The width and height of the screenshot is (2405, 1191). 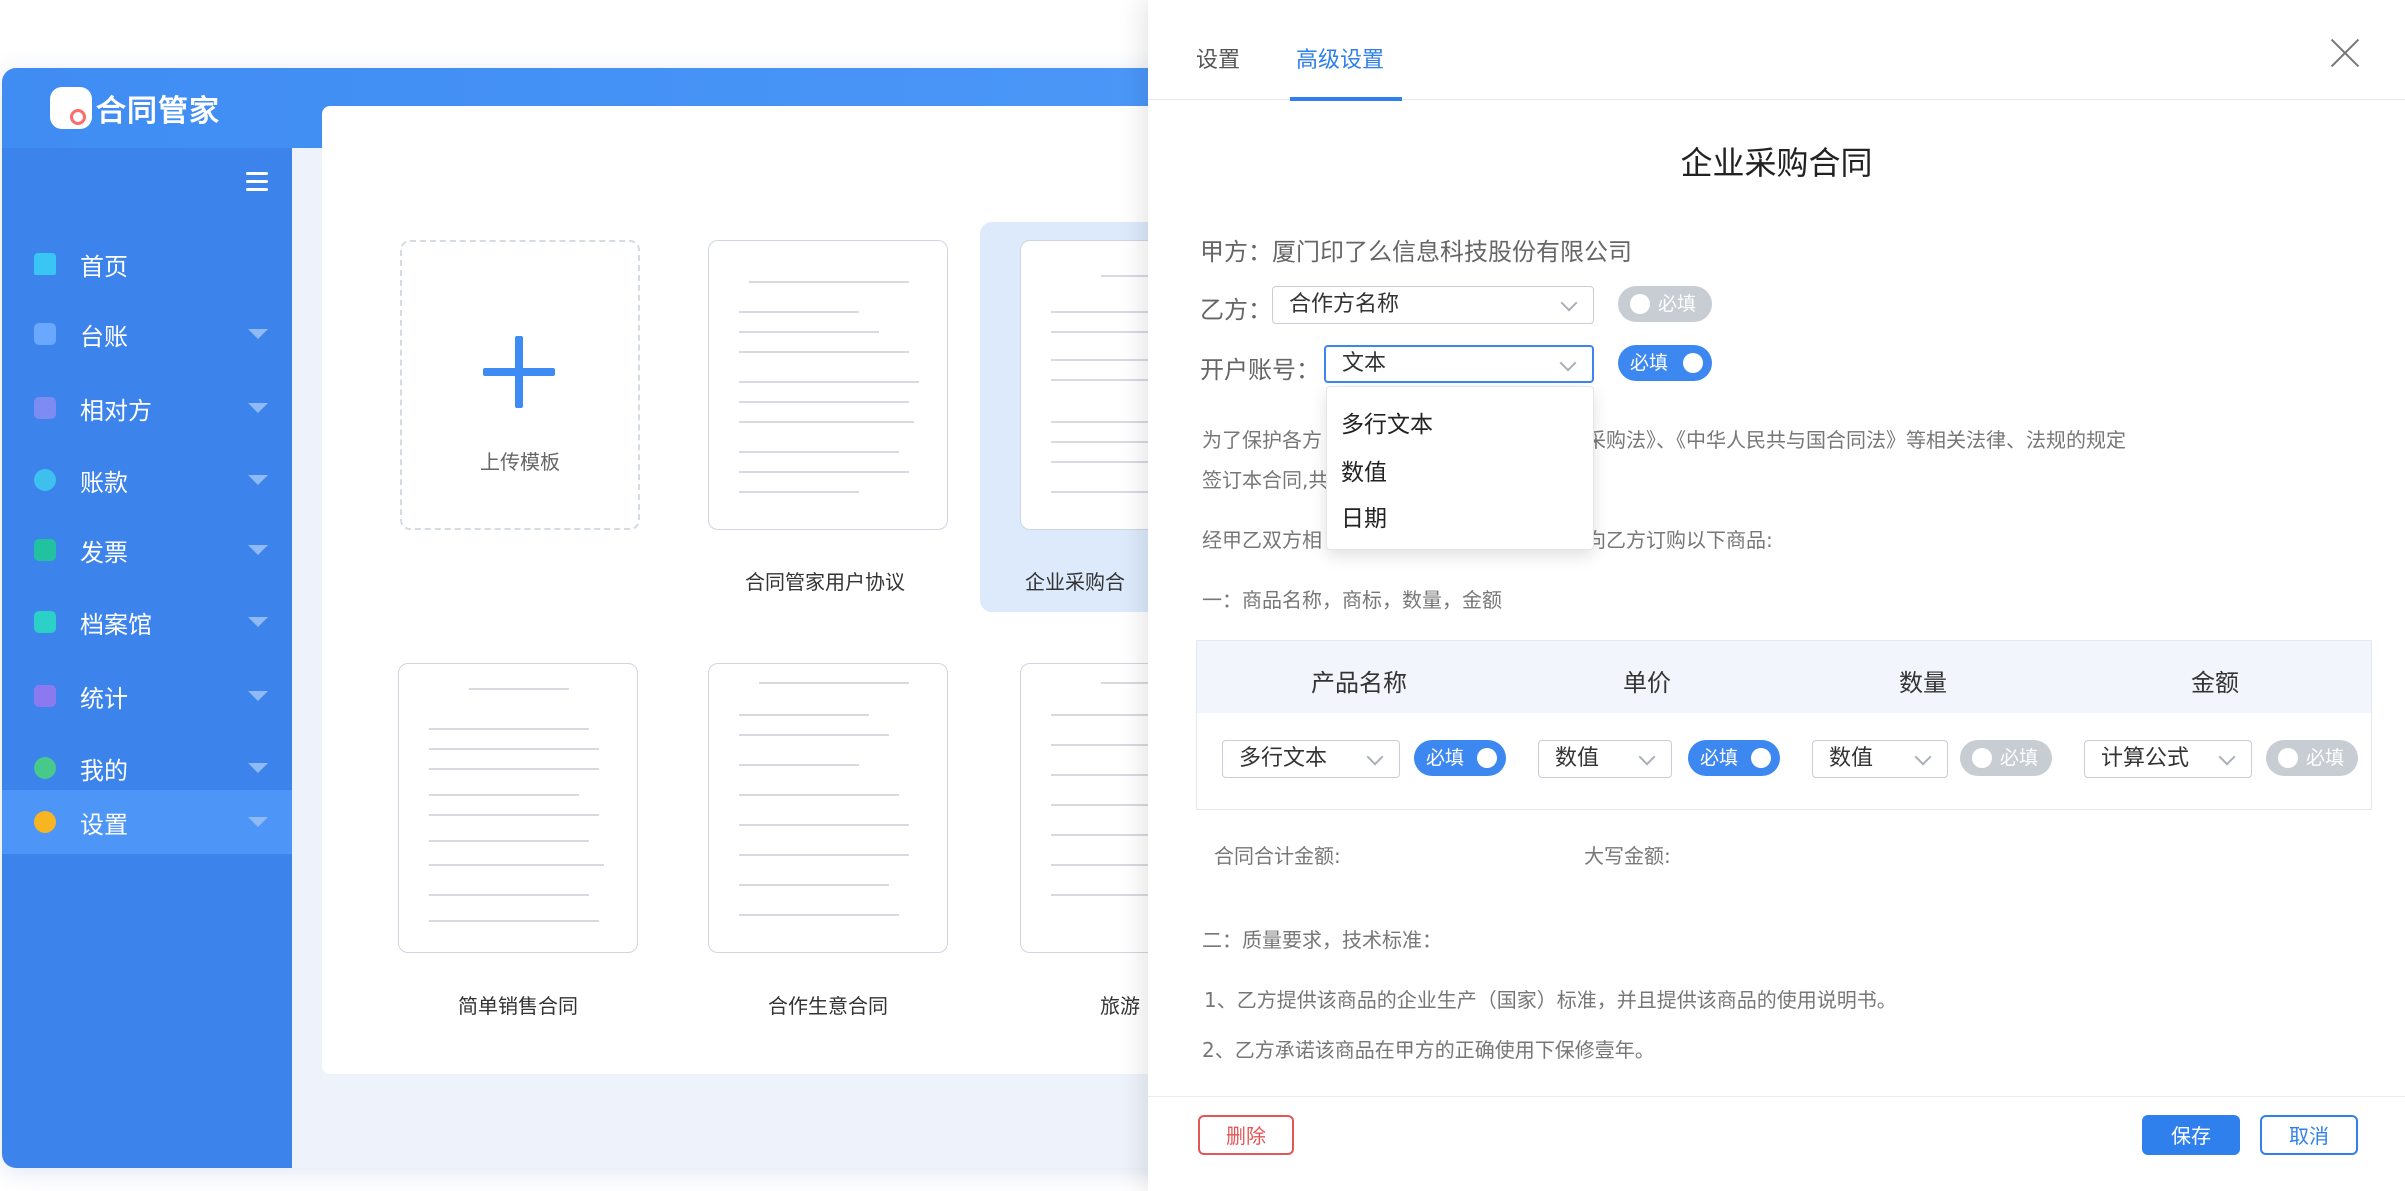 I want to click on template-caption: 简单销售合同, so click(x=518, y=1006).